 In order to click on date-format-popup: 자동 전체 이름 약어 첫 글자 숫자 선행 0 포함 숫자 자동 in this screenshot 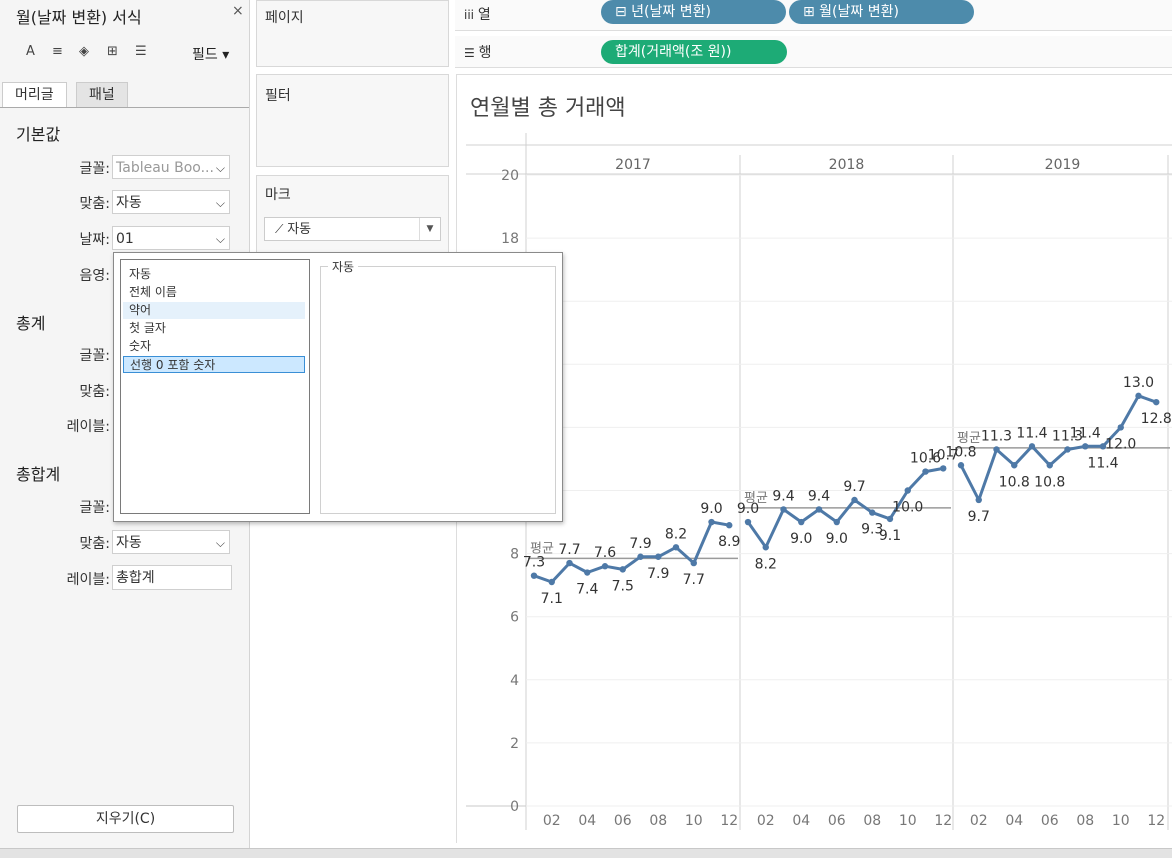, I will do `click(338, 387)`.